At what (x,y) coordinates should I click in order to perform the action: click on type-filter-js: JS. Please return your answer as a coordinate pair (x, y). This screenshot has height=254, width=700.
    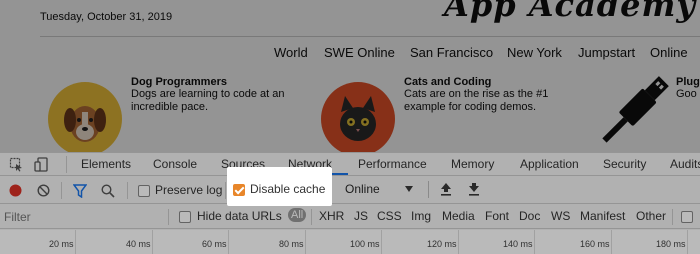
    Looking at the image, I should click on (361, 216).